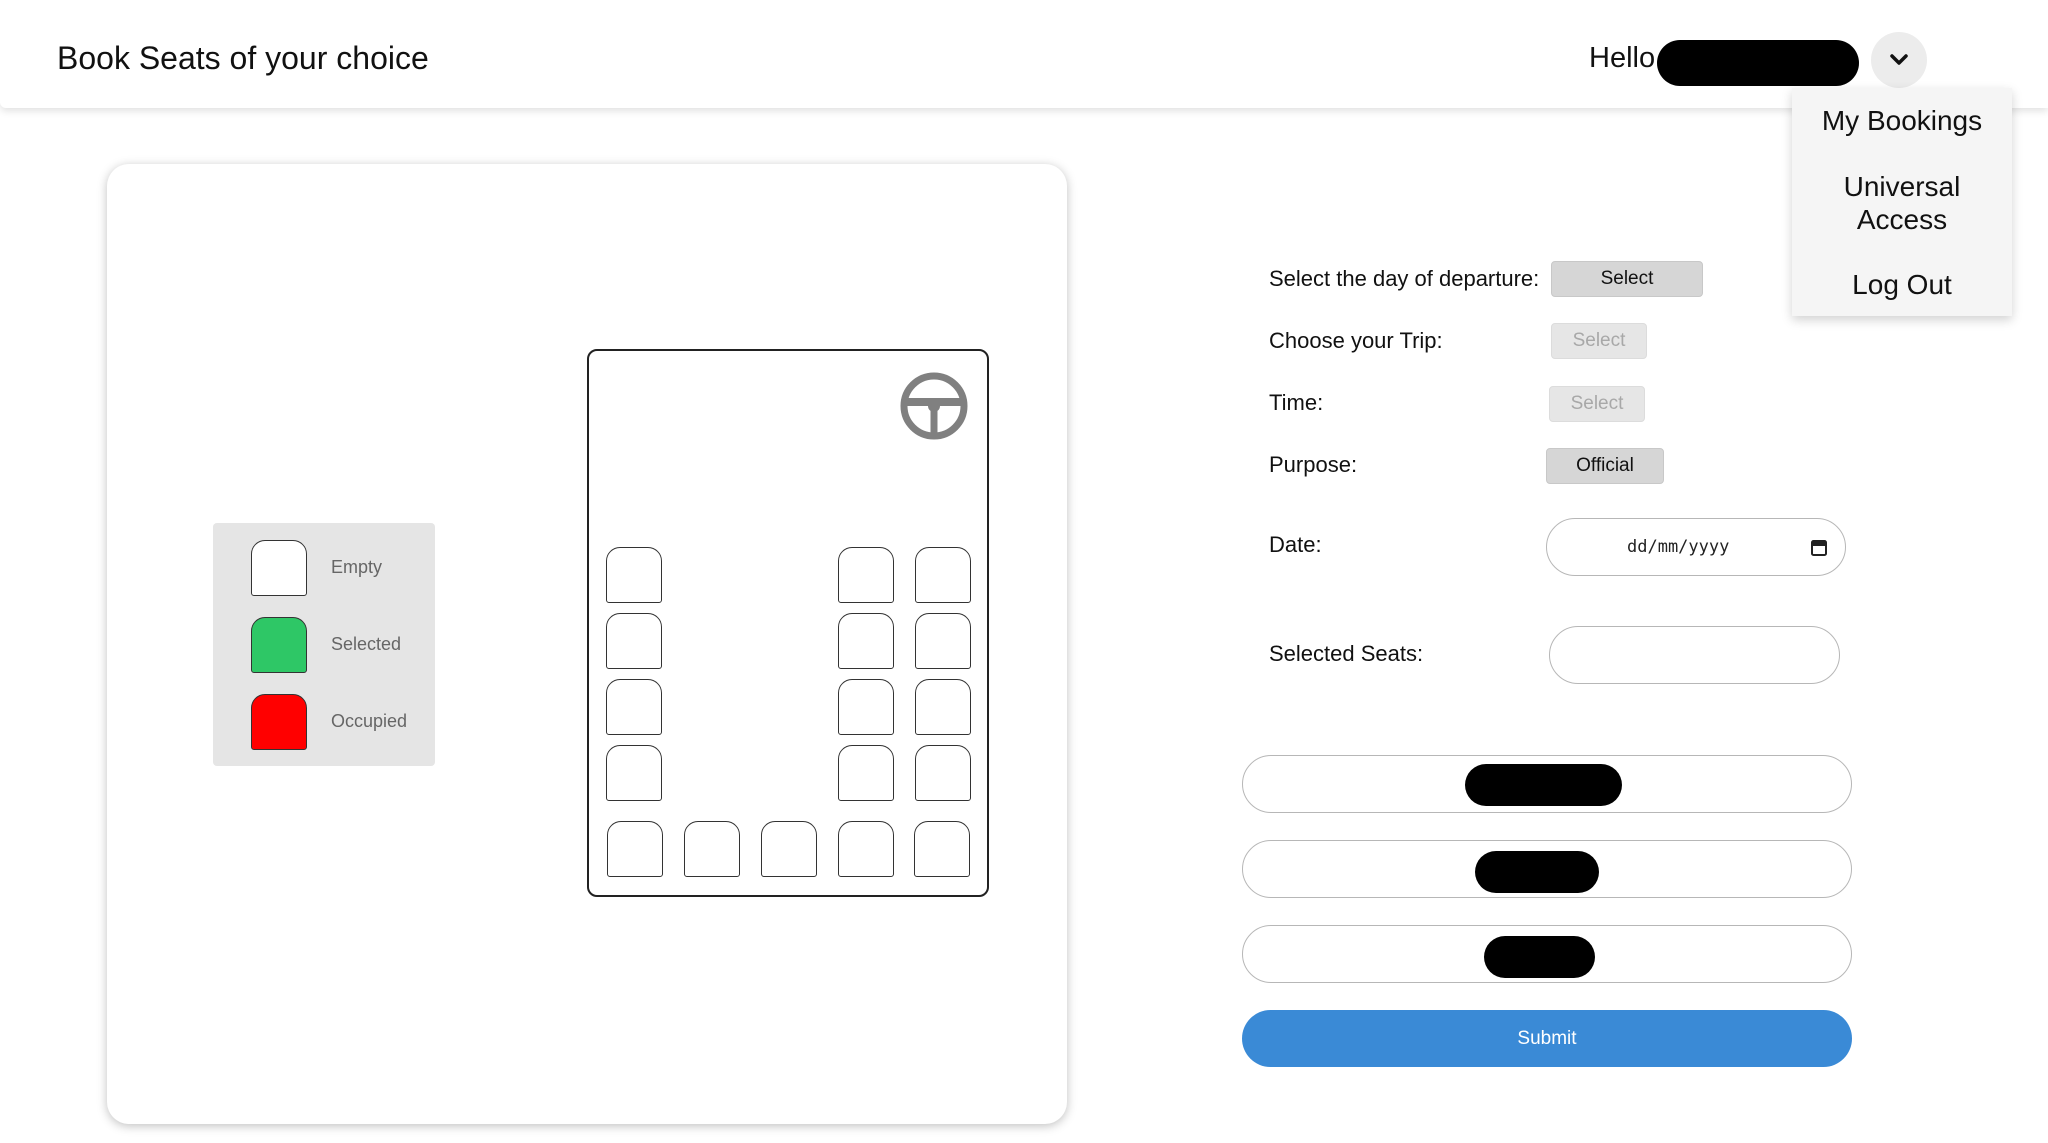 The width and height of the screenshot is (2048, 1143). What do you see at coordinates (1313, 464) in the screenshot?
I see `purpose-label: Purpose:` at bounding box center [1313, 464].